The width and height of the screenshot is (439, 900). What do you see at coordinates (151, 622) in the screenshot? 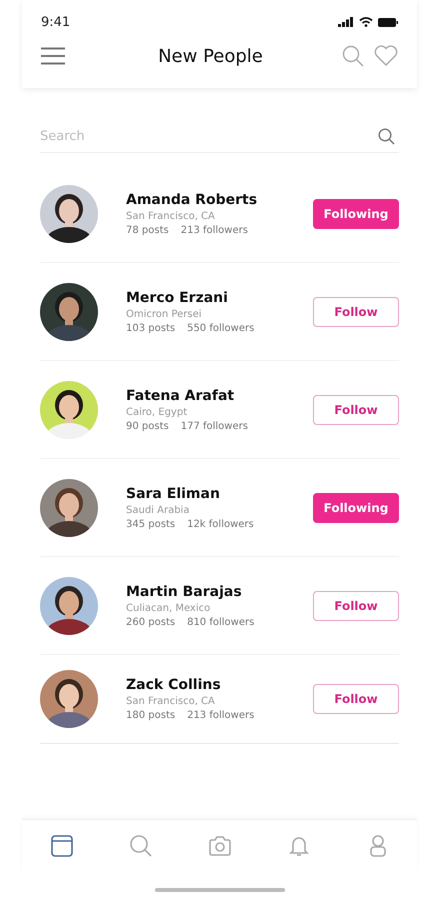
I see `post-count: 260 posts` at bounding box center [151, 622].